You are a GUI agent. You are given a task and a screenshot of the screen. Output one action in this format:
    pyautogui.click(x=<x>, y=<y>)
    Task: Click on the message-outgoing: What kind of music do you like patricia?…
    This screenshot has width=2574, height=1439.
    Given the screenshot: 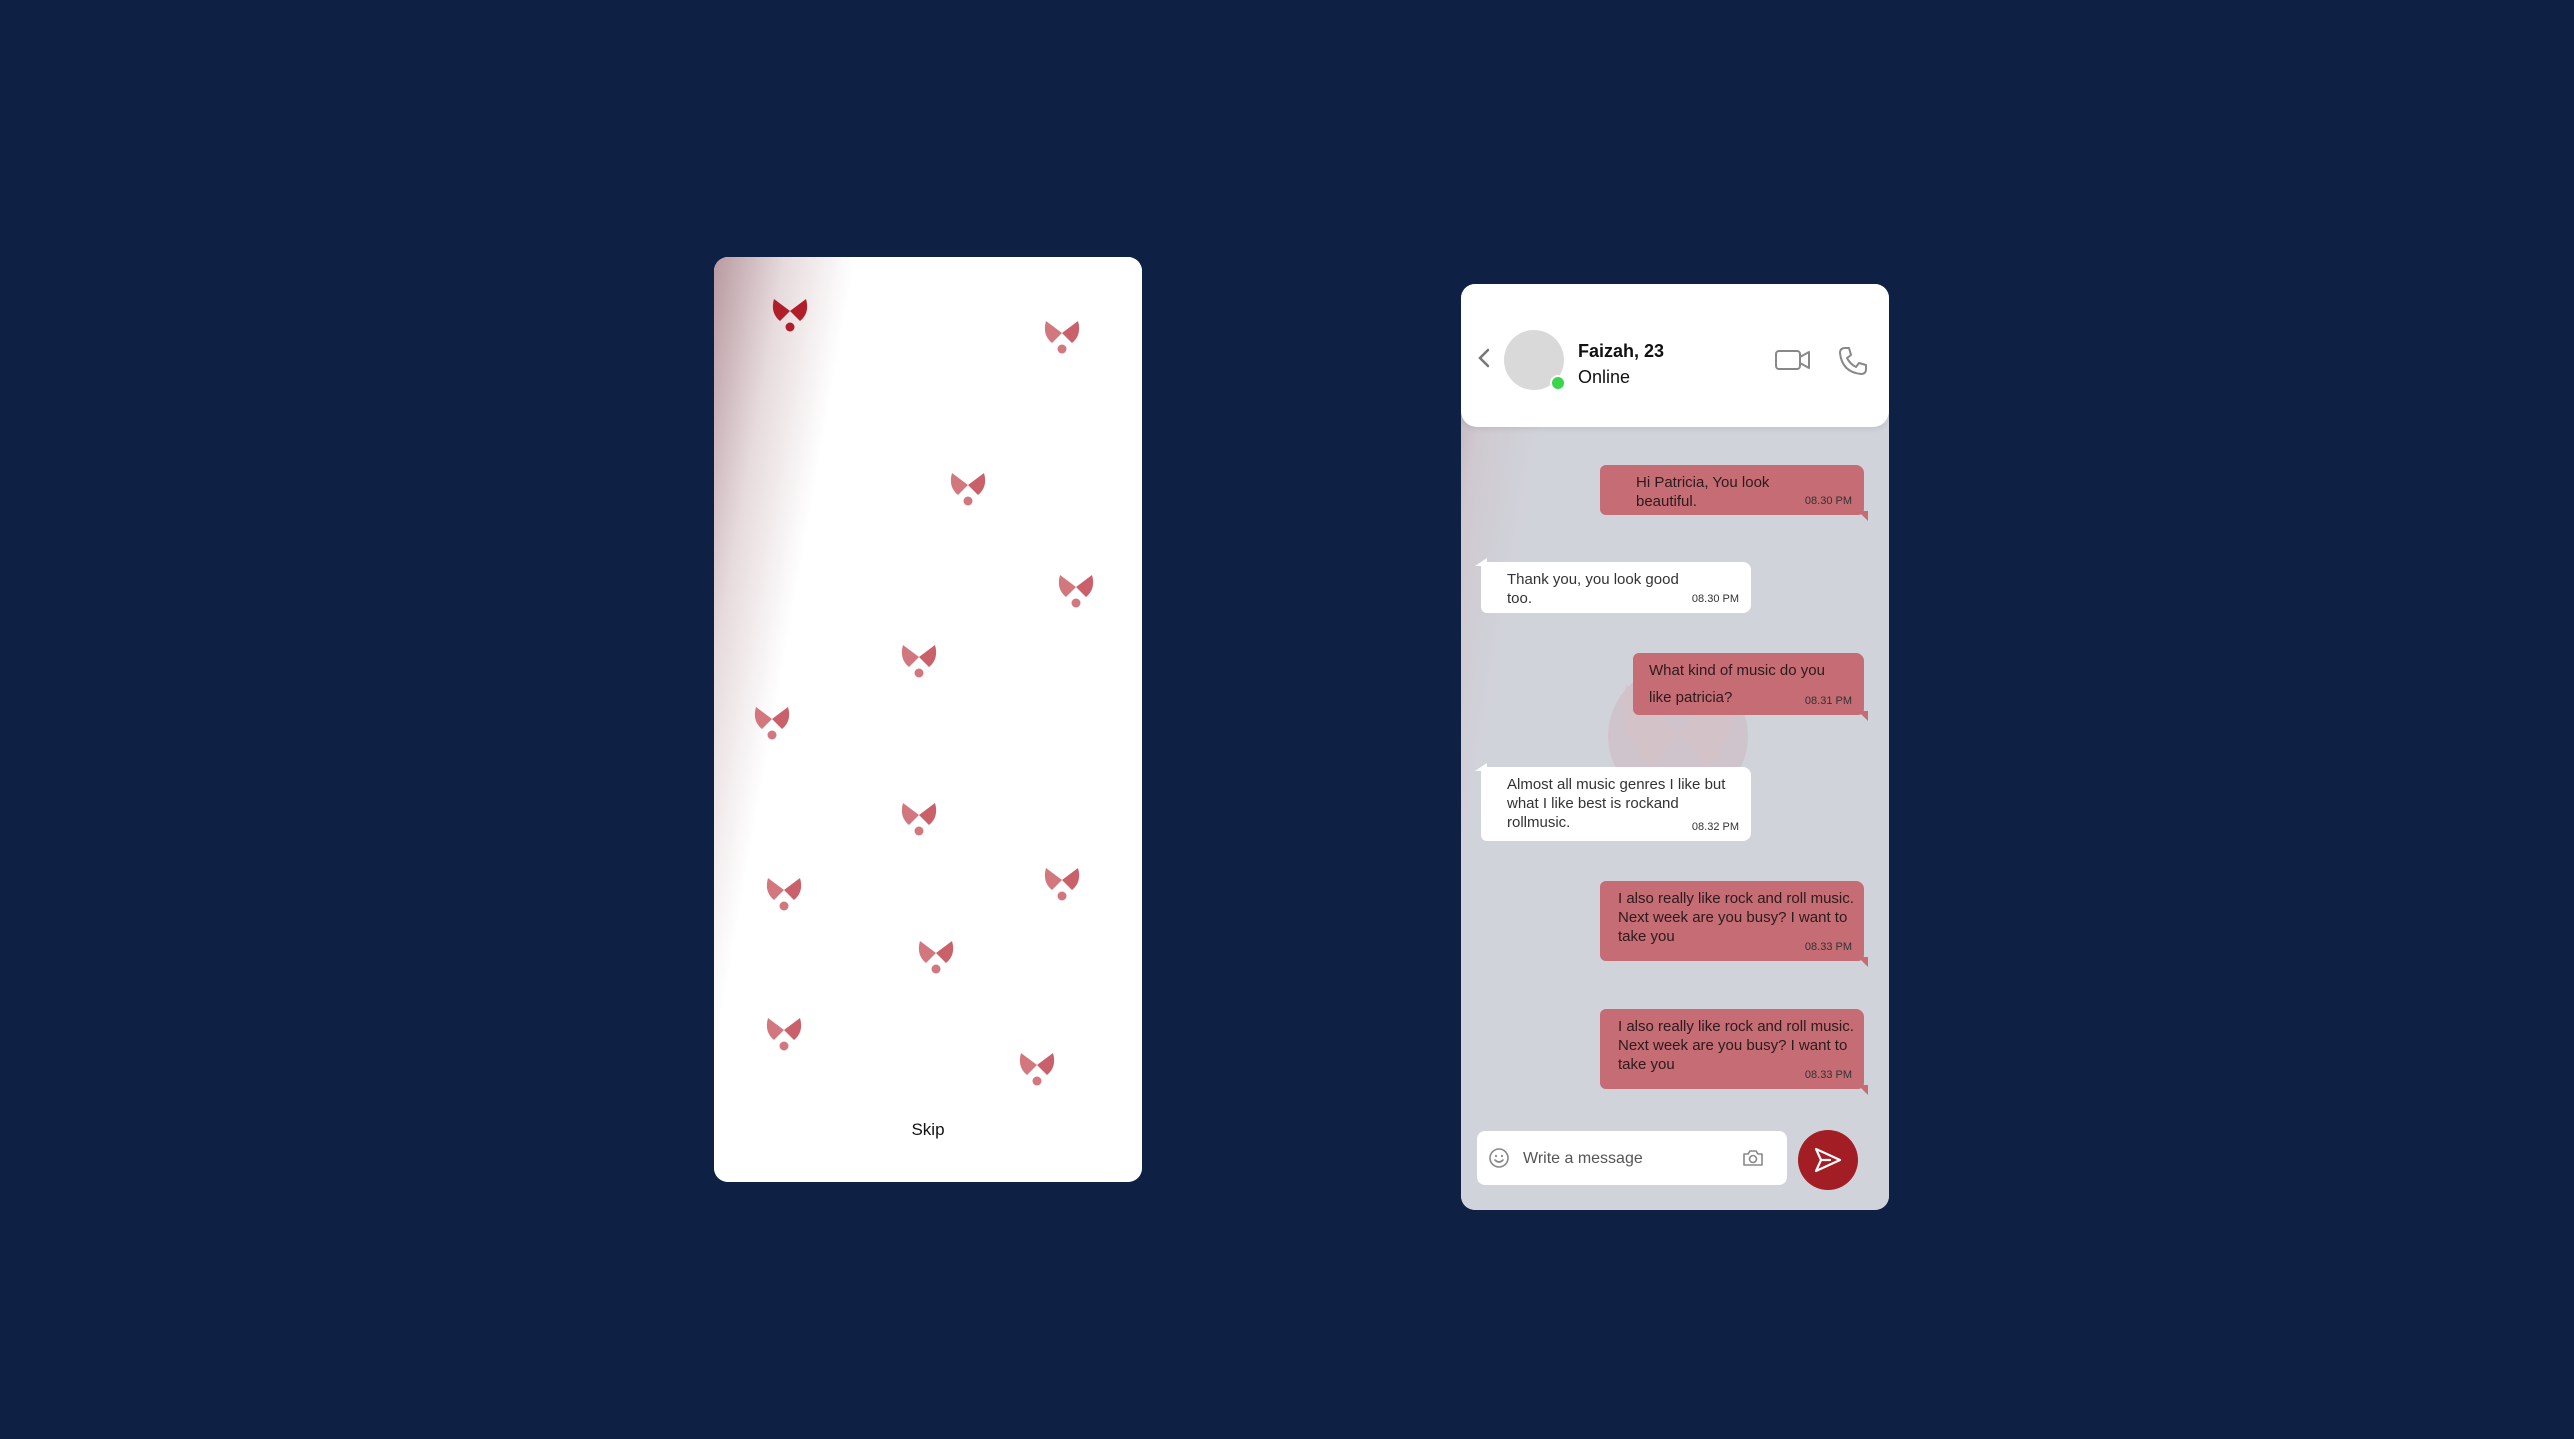 What is the action you would take?
    pyautogui.click(x=1750, y=687)
    